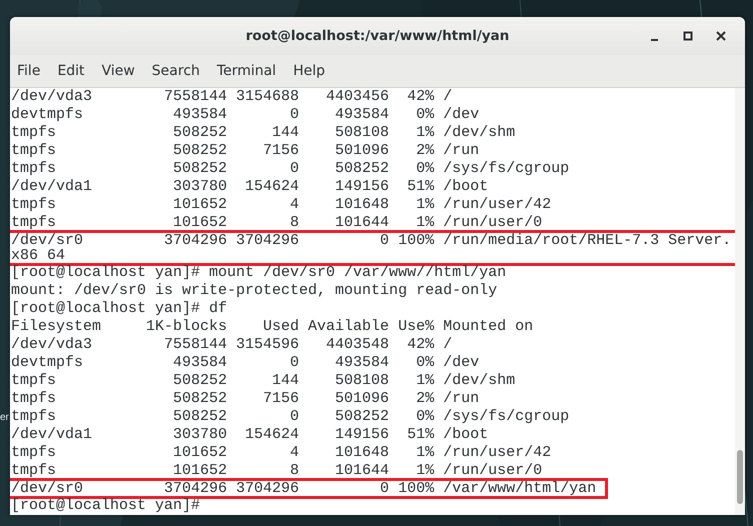 This screenshot has height=526, width=753. I want to click on terminal-line: [root@localhost yan]# df, so click(119, 309).